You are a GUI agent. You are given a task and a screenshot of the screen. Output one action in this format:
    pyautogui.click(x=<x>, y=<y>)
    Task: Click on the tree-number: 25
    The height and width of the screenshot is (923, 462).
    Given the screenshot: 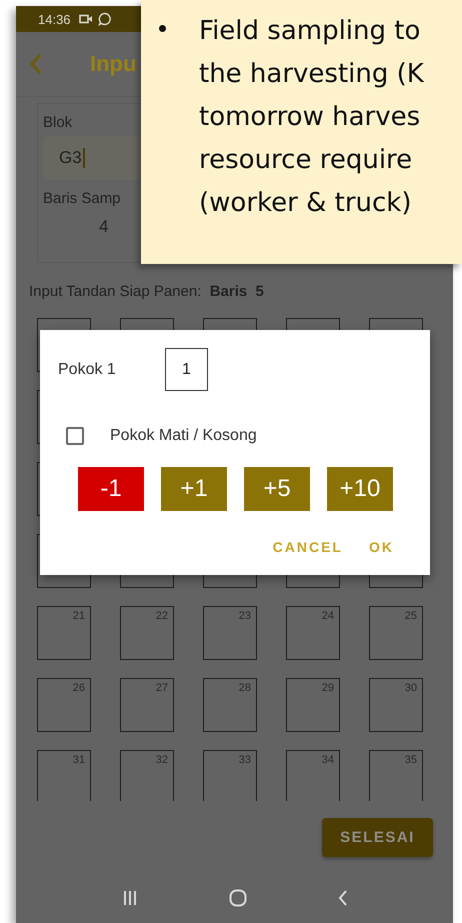 What is the action you would take?
    pyautogui.click(x=411, y=616)
    